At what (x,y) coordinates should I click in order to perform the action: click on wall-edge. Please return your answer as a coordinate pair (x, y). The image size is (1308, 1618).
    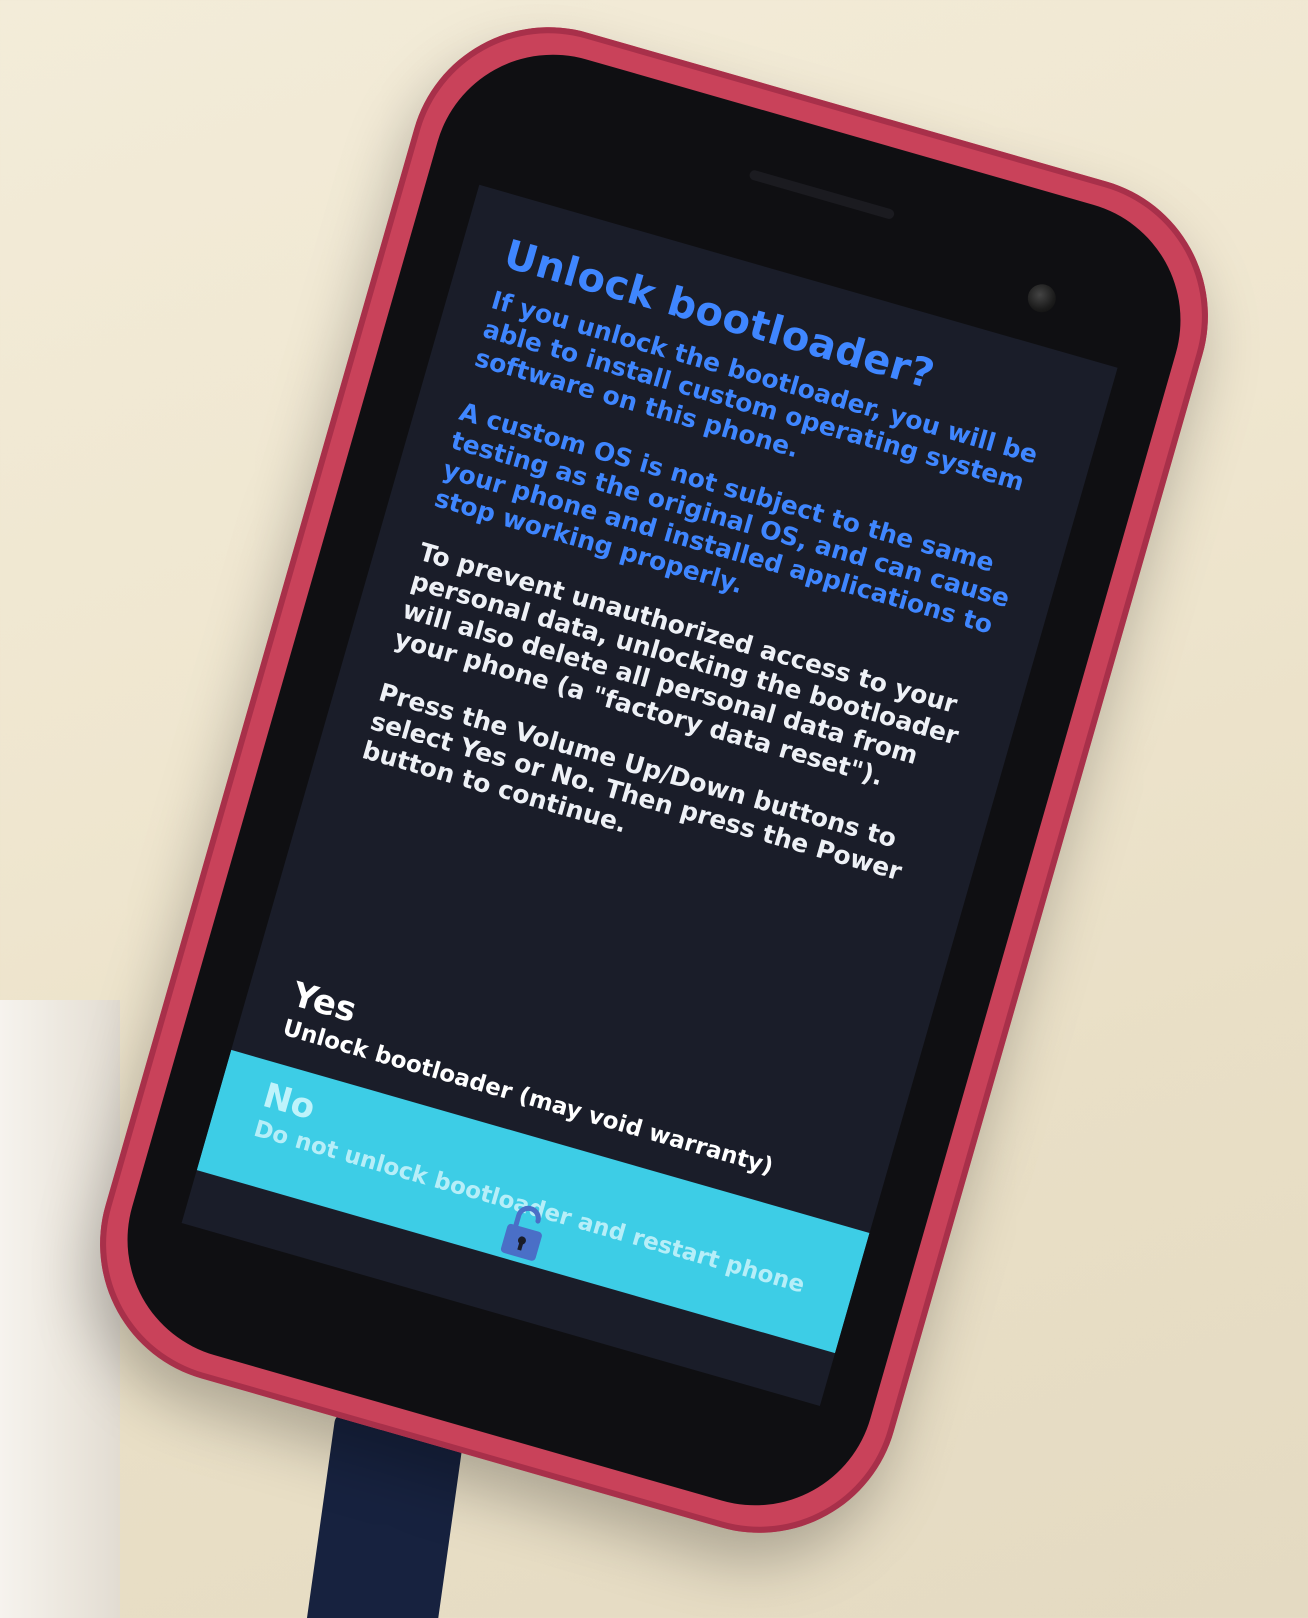
    Looking at the image, I should click on (60, 1309).